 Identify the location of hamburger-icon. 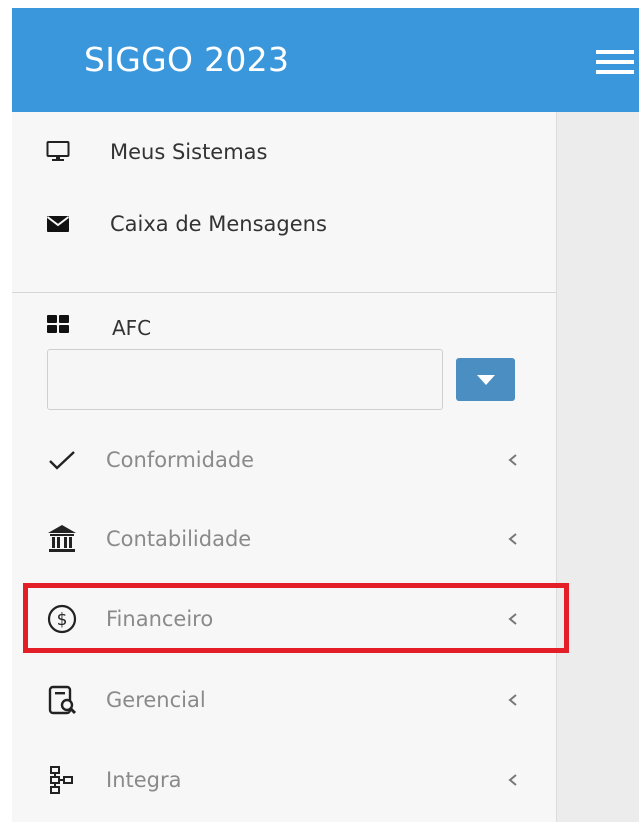
(615, 62).